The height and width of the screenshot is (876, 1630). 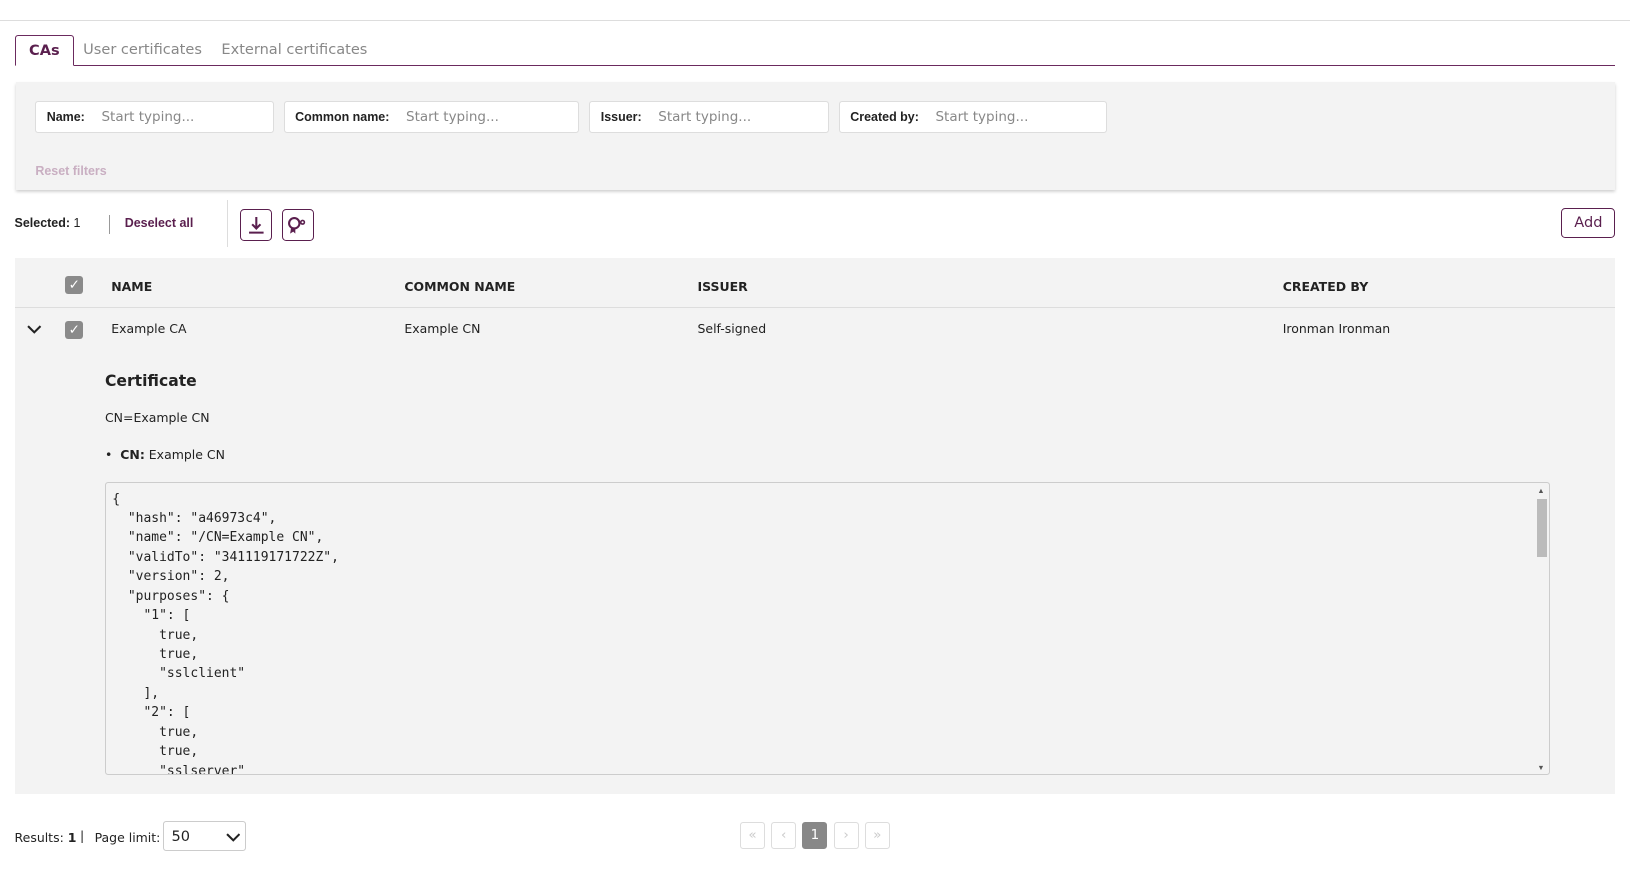 I want to click on first-page-button: «, so click(x=752, y=836).